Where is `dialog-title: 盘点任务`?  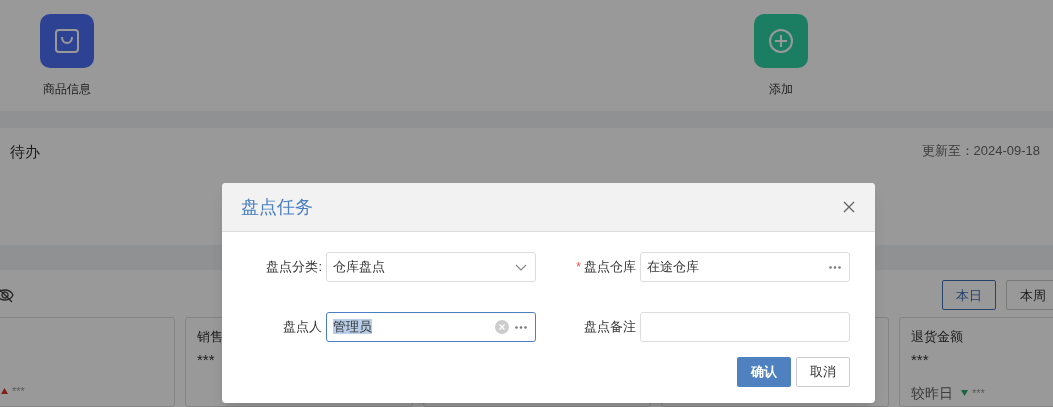 dialog-title: 盘点任务 is located at coordinates (277, 207).